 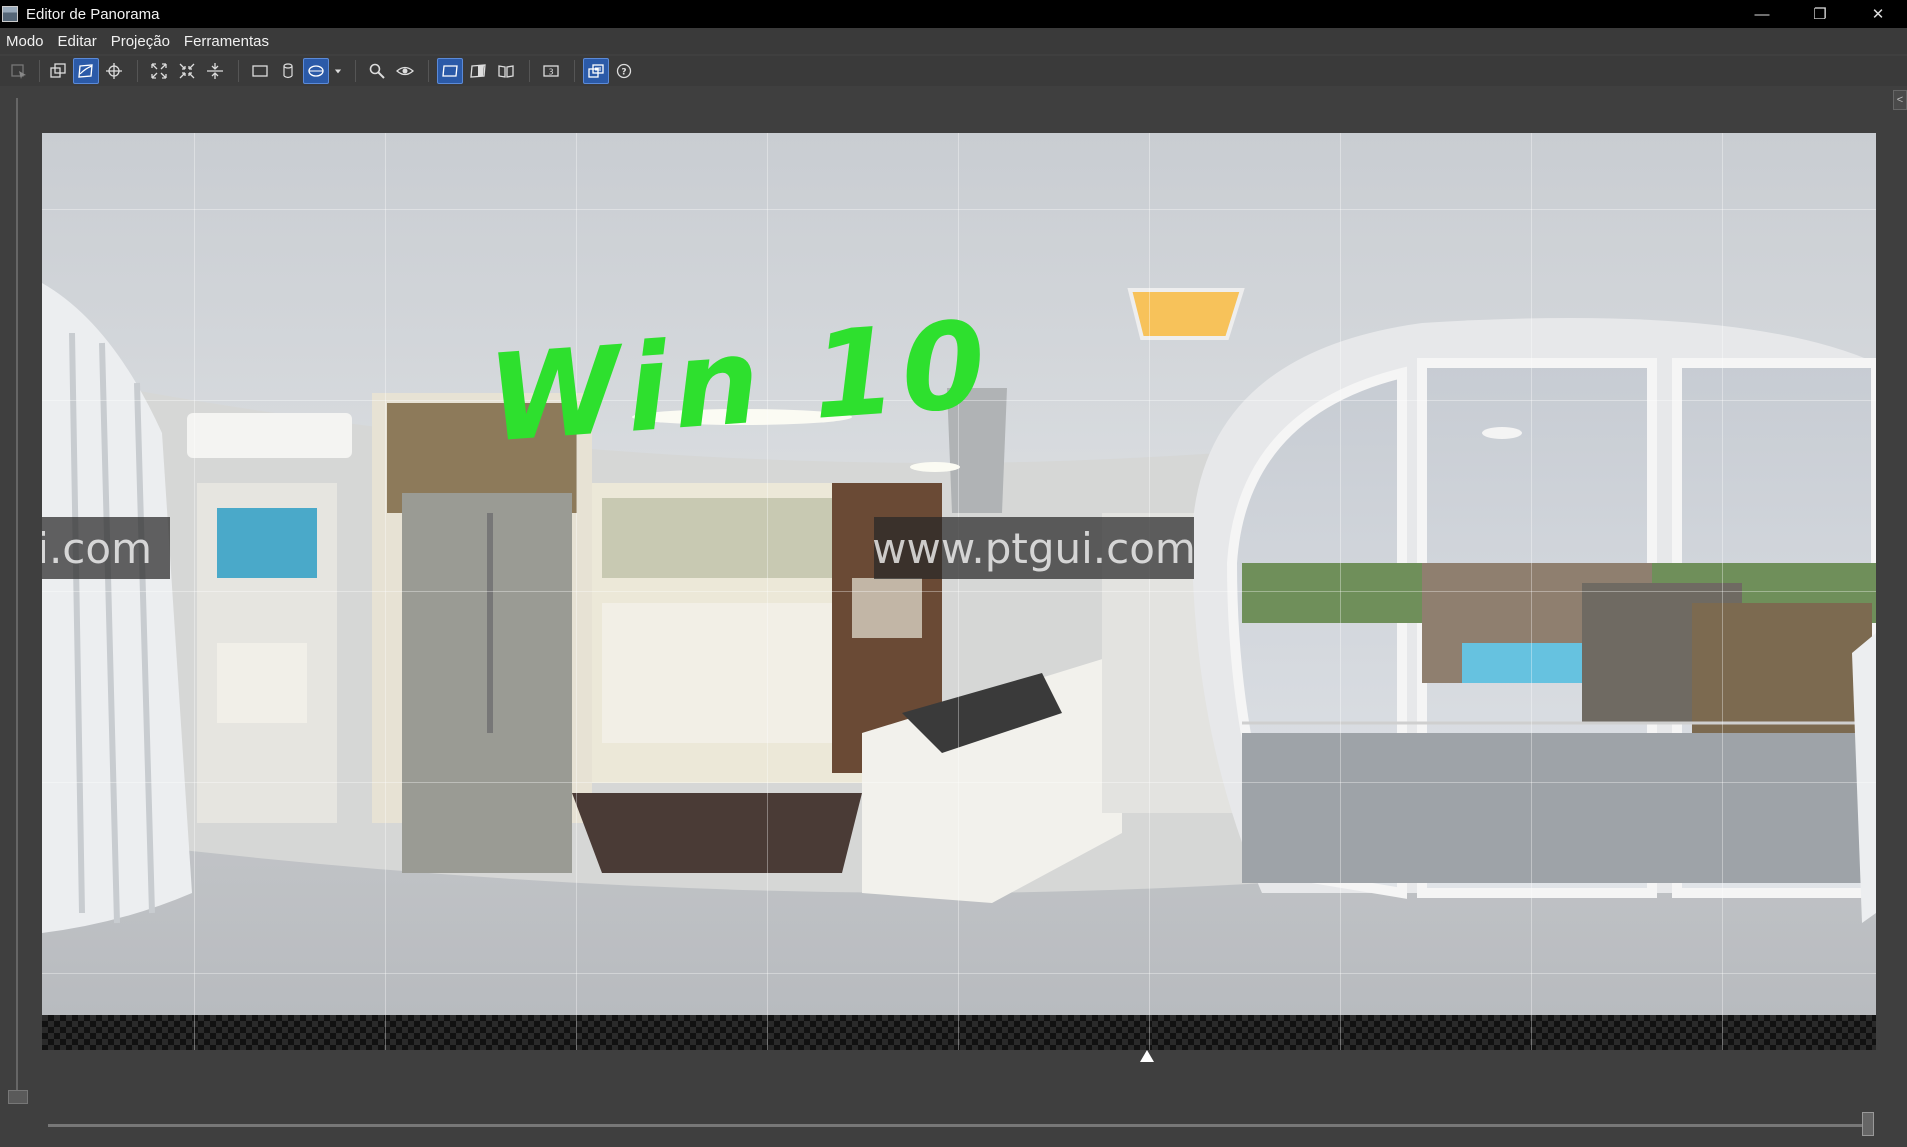 What do you see at coordinates (450, 71) in the screenshot?
I see `grid-icon` at bounding box center [450, 71].